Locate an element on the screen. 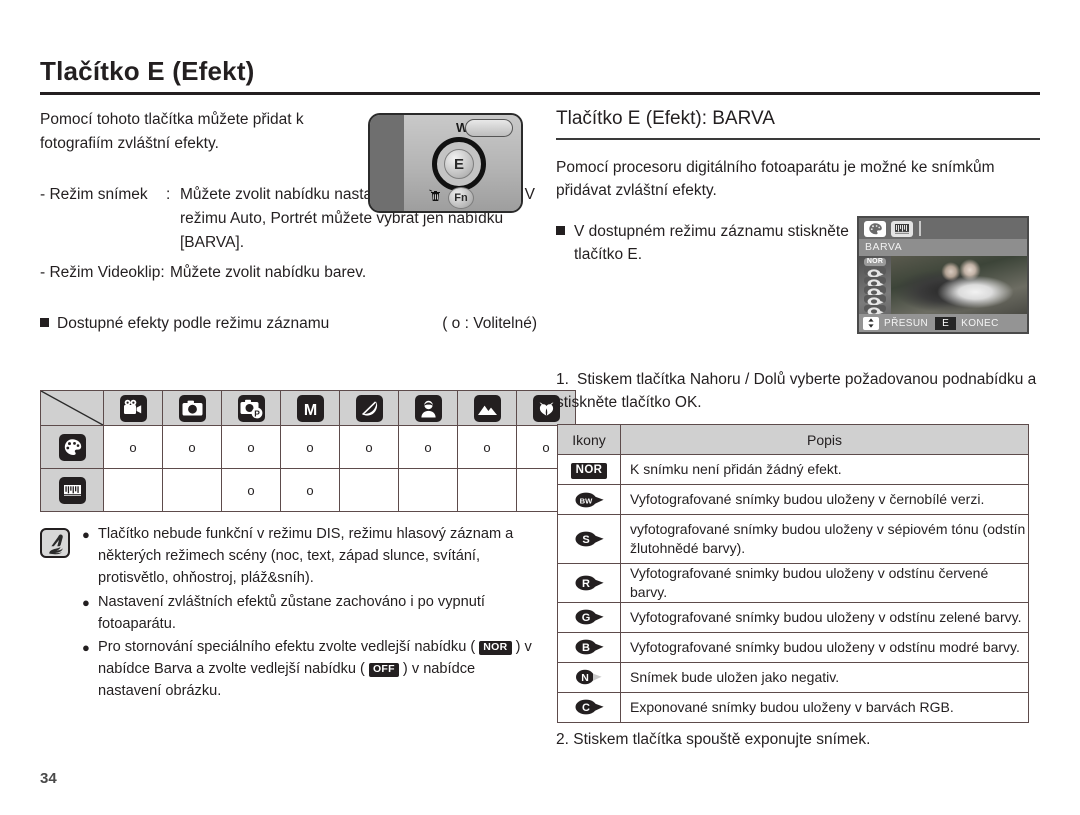  table-header-row: Ikony Popis is located at coordinates (793, 439).